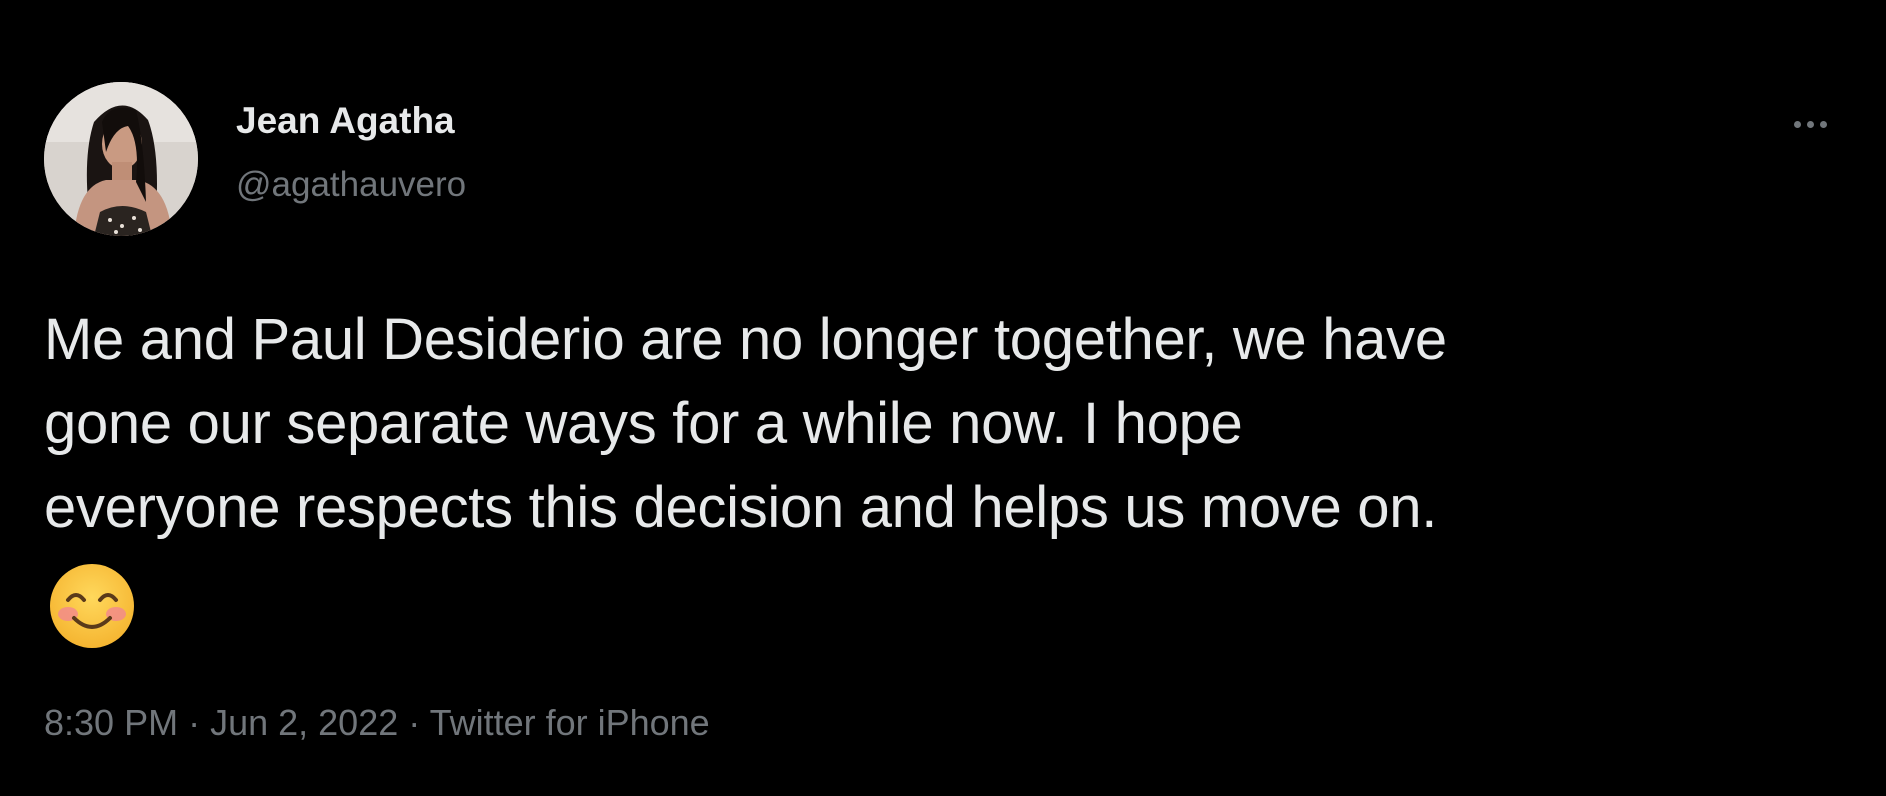 The height and width of the screenshot is (796, 1886). I want to click on tweet-source: Twitter for iPhone, so click(570, 722).